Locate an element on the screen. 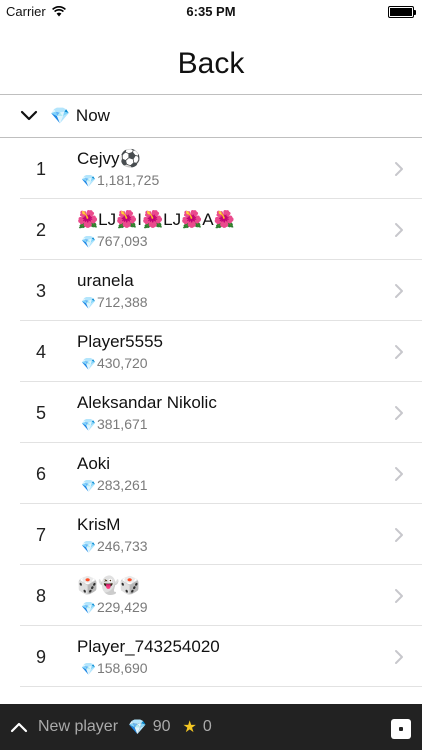 The image size is (422, 750). leaderboard-row: 5 Aleksandar Nikolic 💎381,671 is located at coordinates (221, 412).